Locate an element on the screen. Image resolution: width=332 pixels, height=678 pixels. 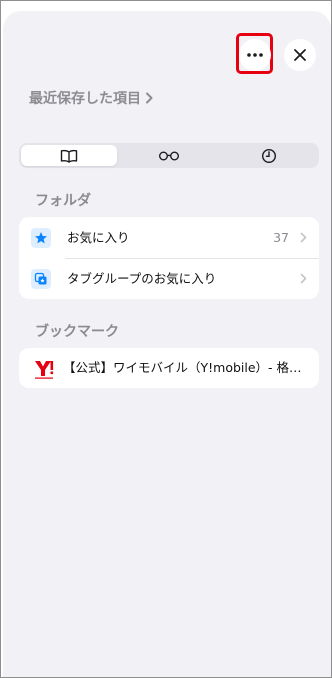
bookmarks-list: 【公式】ワイモバイル（Y!mobile）- 格安SIMならワイモバイル is located at coordinates (169, 368).